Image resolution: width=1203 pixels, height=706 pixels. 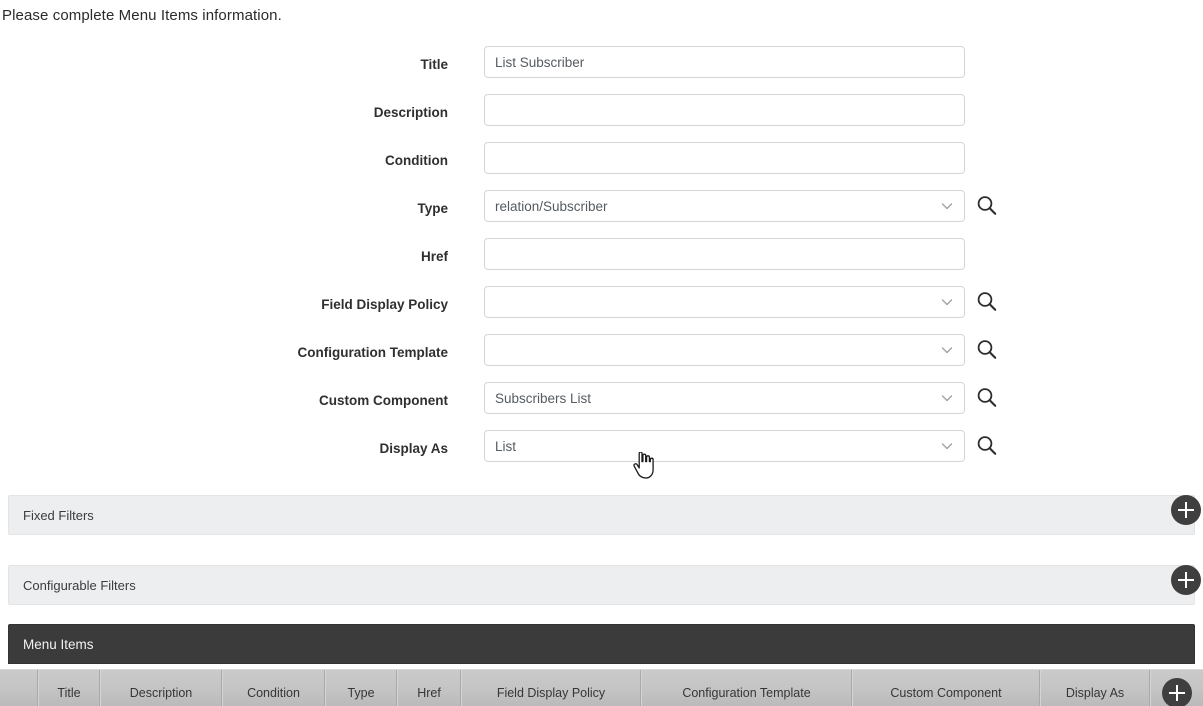 What do you see at coordinates (1177, 691) in the screenshot?
I see `add-menu-item-button` at bounding box center [1177, 691].